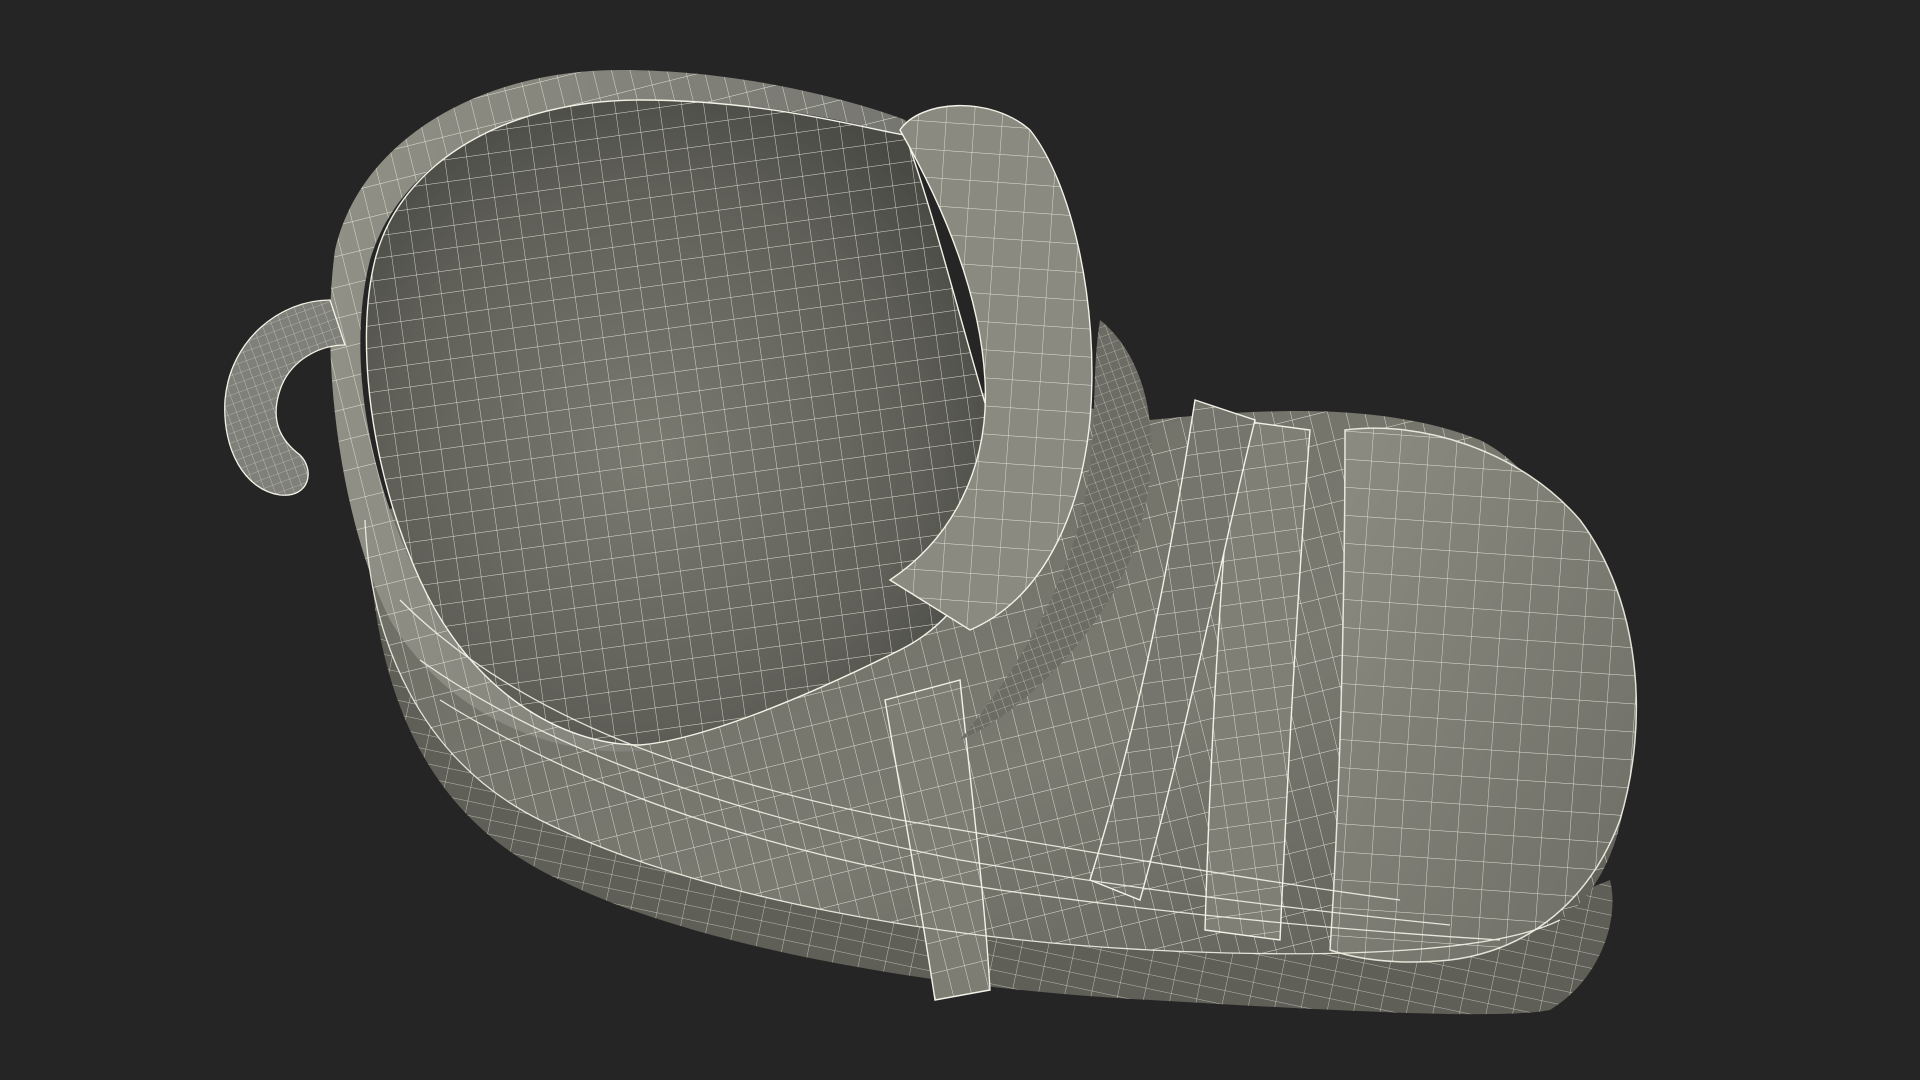 The image size is (1920, 1080). I want to click on heel-pull-loop, so click(285, 397).